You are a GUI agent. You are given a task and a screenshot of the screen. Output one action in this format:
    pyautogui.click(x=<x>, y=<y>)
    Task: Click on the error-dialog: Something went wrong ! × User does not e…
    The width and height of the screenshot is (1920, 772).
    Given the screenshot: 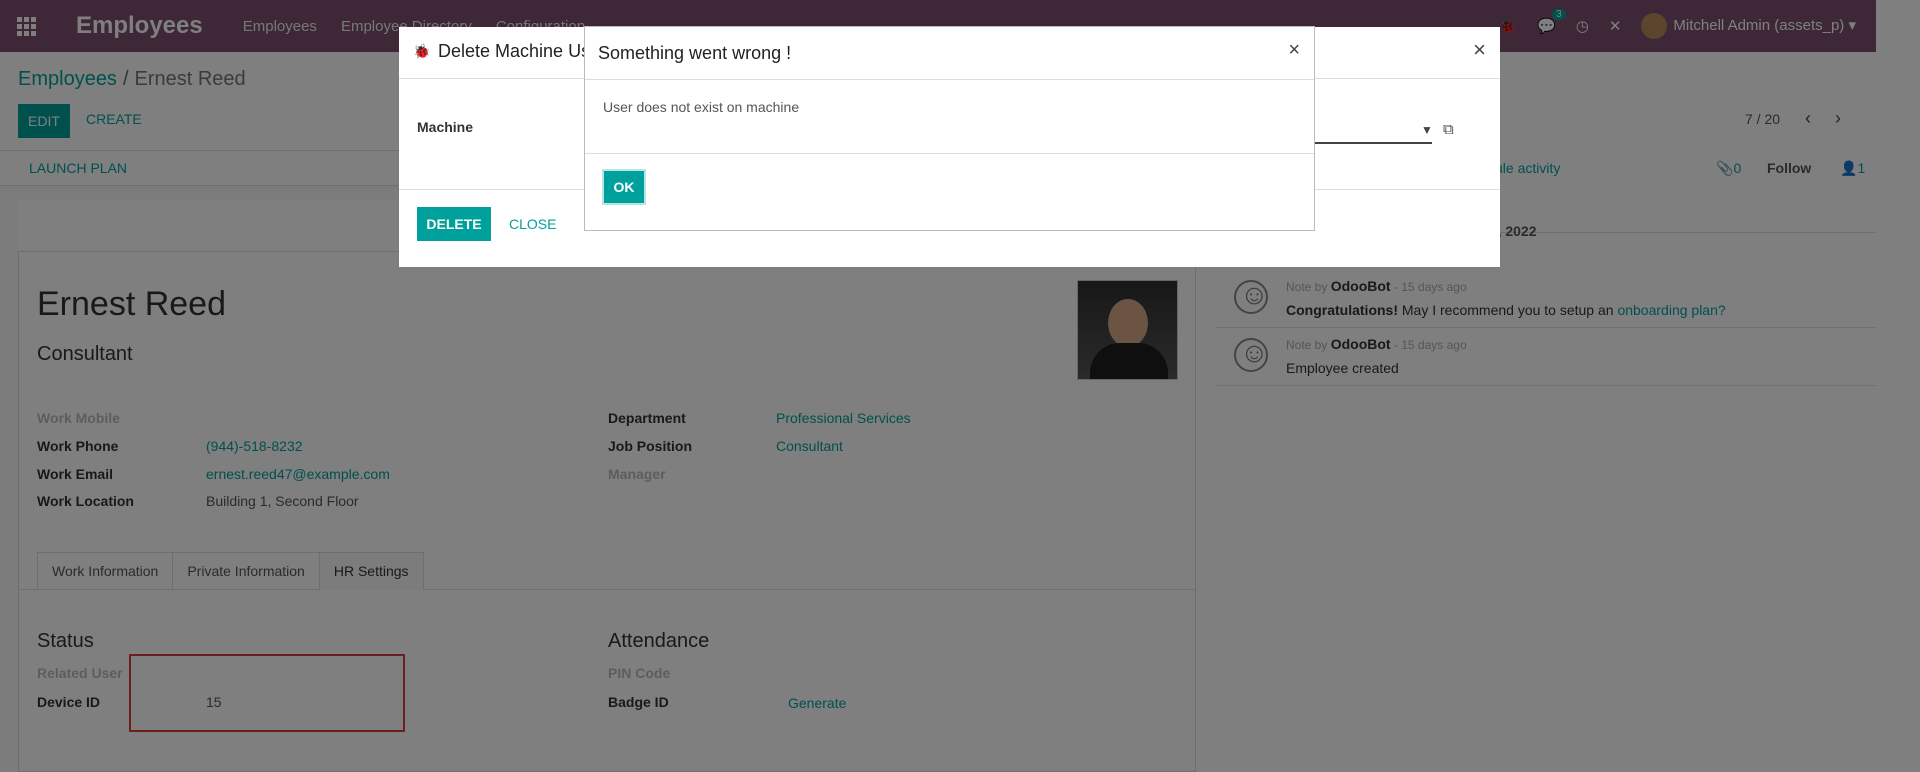 What is the action you would take?
    pyautogui.click(x=949, y=128)
    